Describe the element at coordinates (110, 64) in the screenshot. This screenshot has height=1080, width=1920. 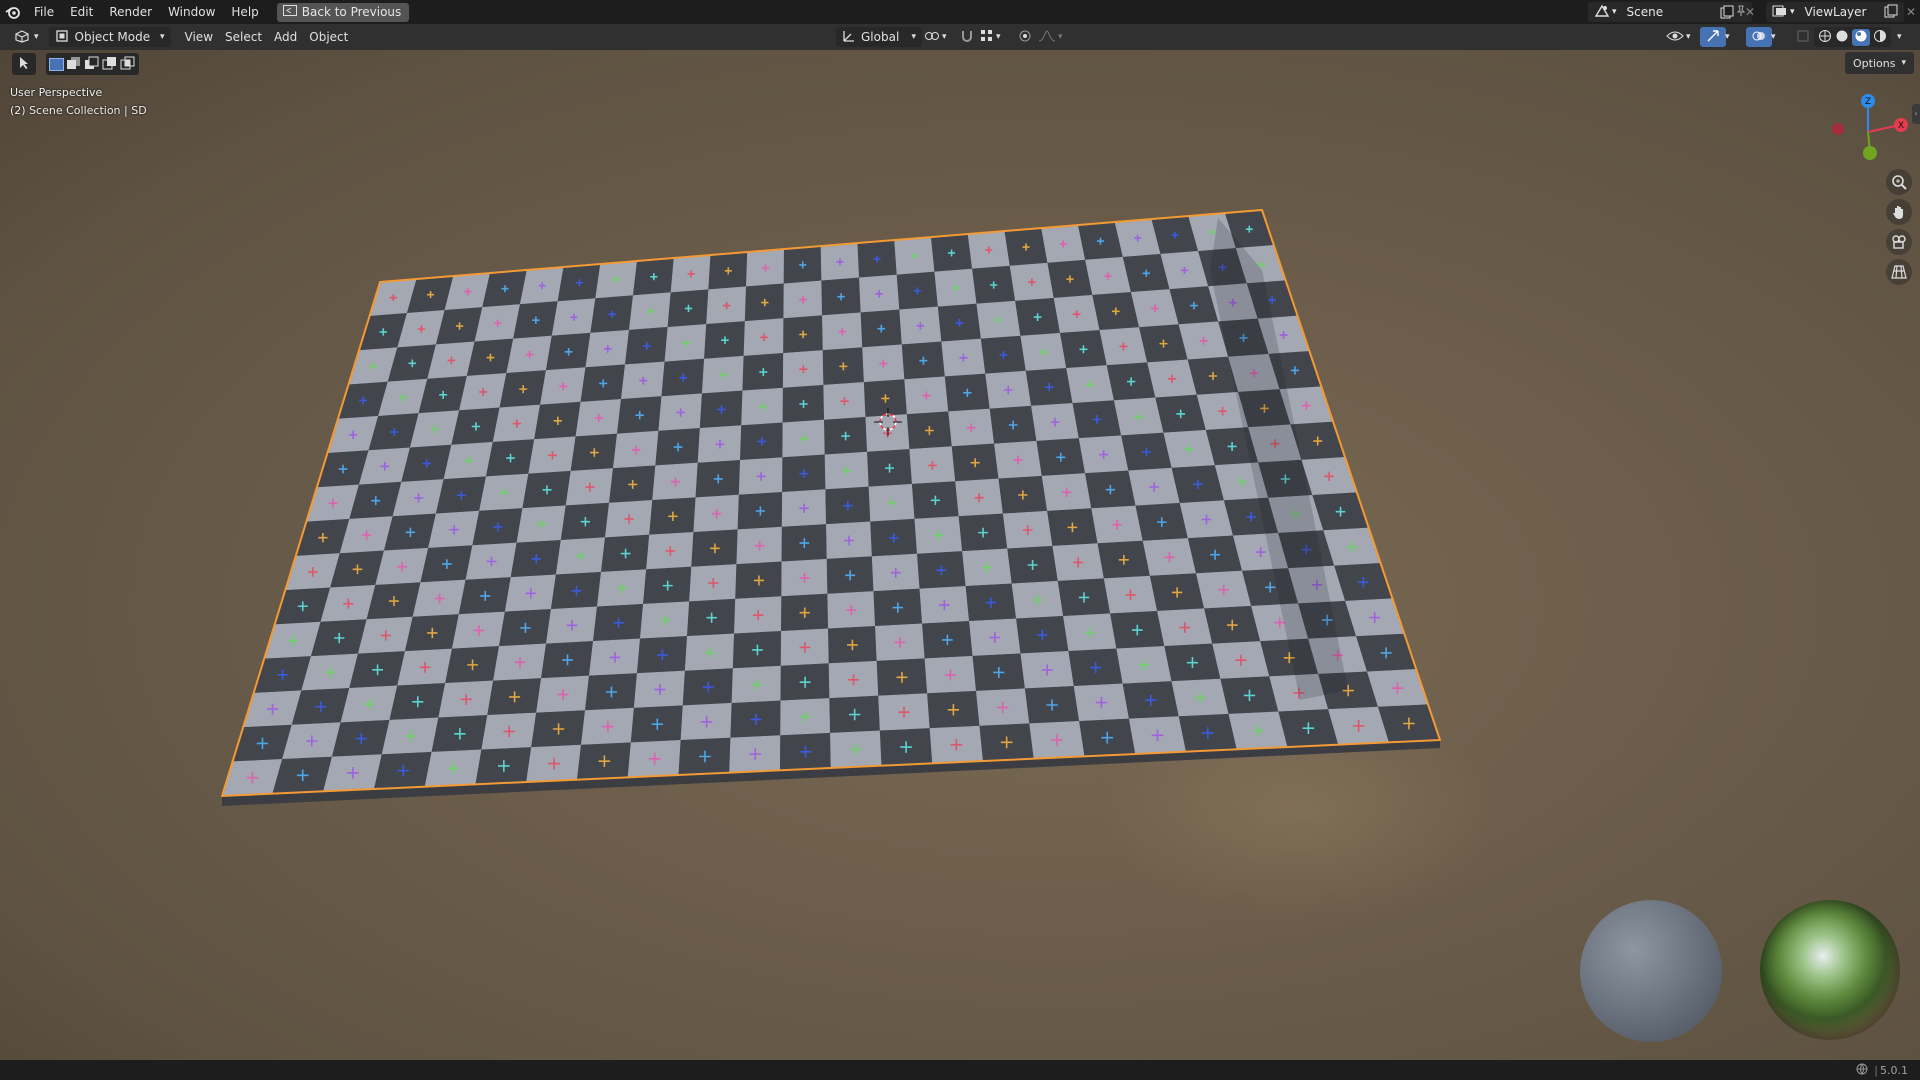
I see `select-invert-icon` at that location.